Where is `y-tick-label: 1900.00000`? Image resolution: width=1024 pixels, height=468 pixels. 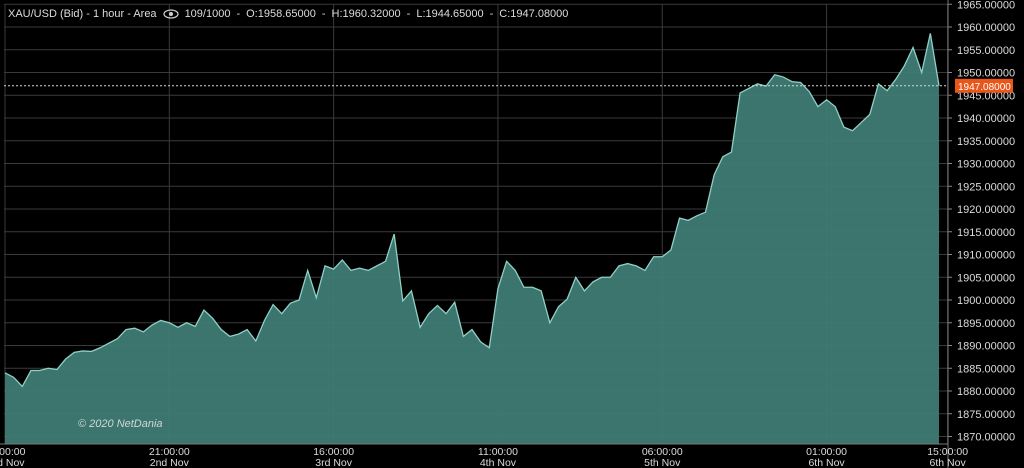 y-tick-label: 1900.00000 is located at coordinates (986, 301).